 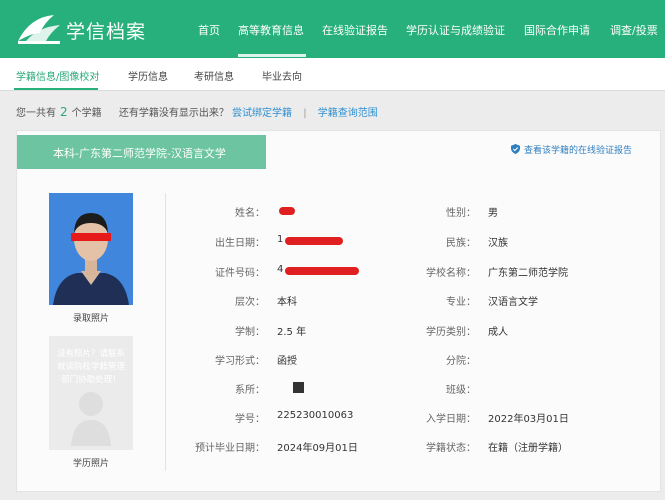 I want to click on field-label-duration: 学制：, so click(x=250, y=332).